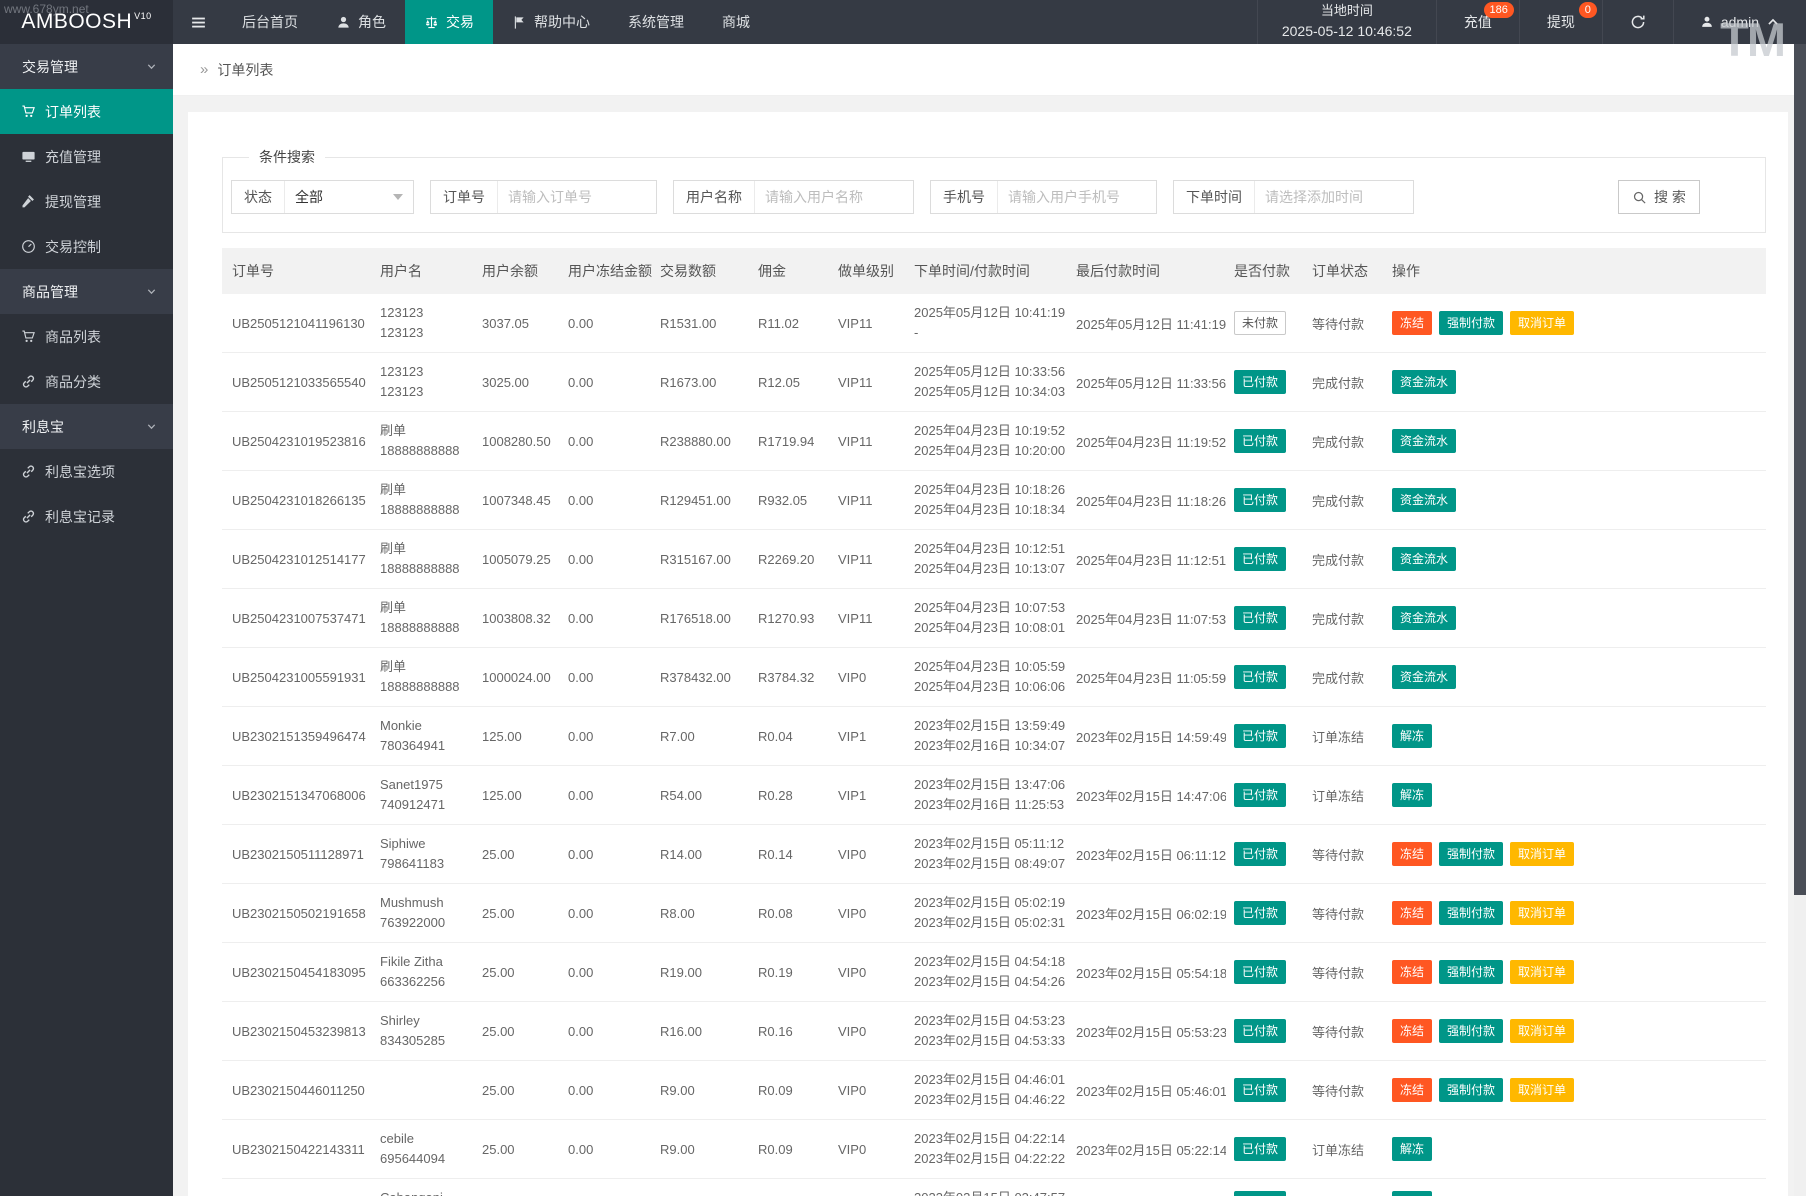 The height and width of the screenshot is (1196, 1806). Describe the element at coordinates (423, 795) in the screenshot. I see `cell-user: Sanet1975 740912471` at that location.